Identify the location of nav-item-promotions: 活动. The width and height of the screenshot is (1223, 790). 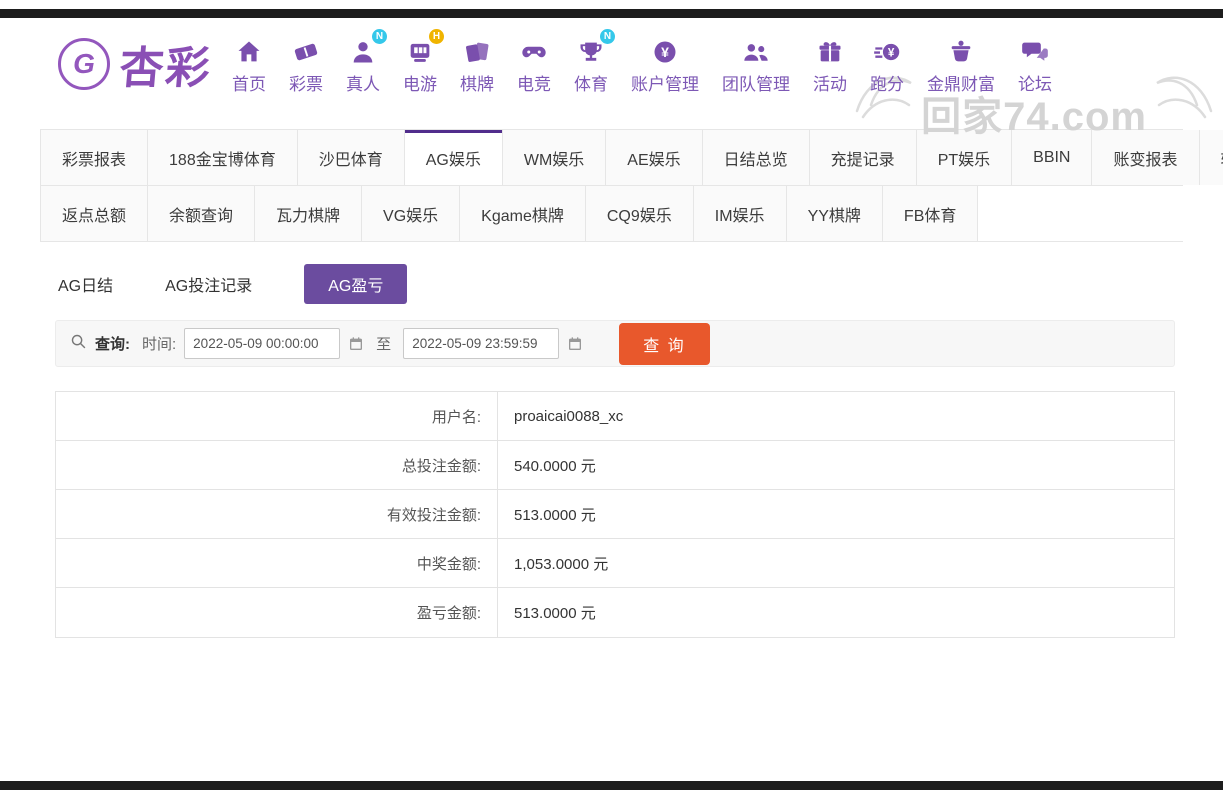
(830, 64).